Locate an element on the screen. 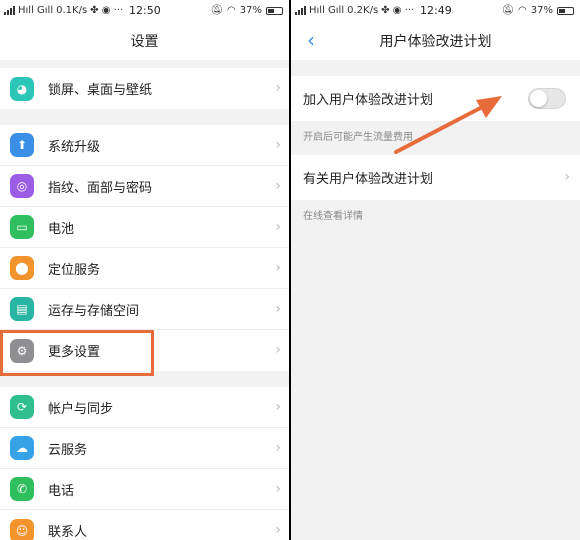 This screenshot has height=540, width=580. status-bar: Hıll Gıll 0.1K/s ✤ ◉ ··· 12:50 🔕︎ ◠ 37% is located at coordinates (144, 10).